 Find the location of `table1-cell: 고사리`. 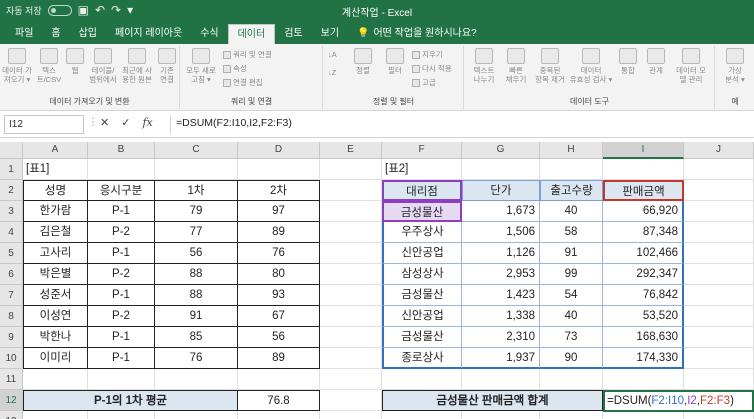

table1-cell: 고사리 is located at coordinates (55, 253).